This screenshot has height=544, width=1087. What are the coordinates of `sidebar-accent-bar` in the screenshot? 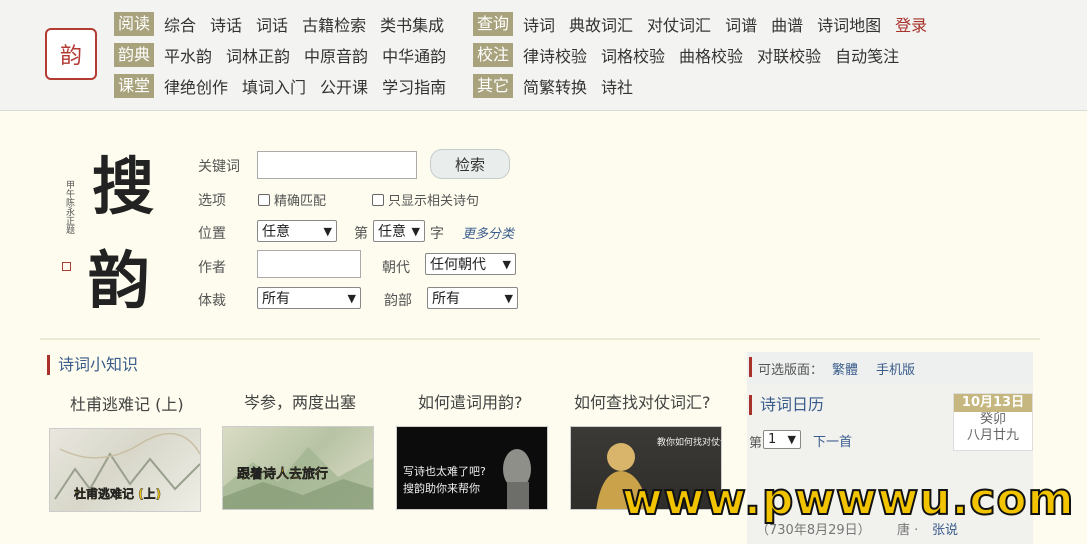 It's located at (750, 367).